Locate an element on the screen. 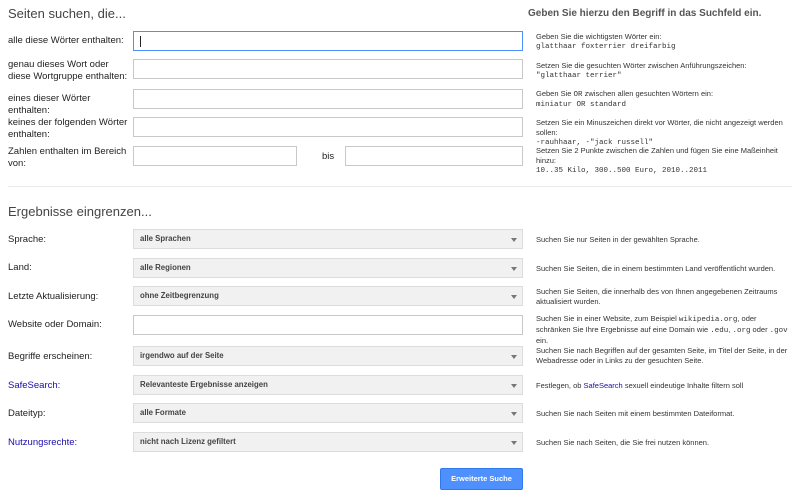 Image resolution: width=800 pixels, height=499 pixels. terms-appear-select: irgendwo auf der Seite is located at coordinates (328, 356).